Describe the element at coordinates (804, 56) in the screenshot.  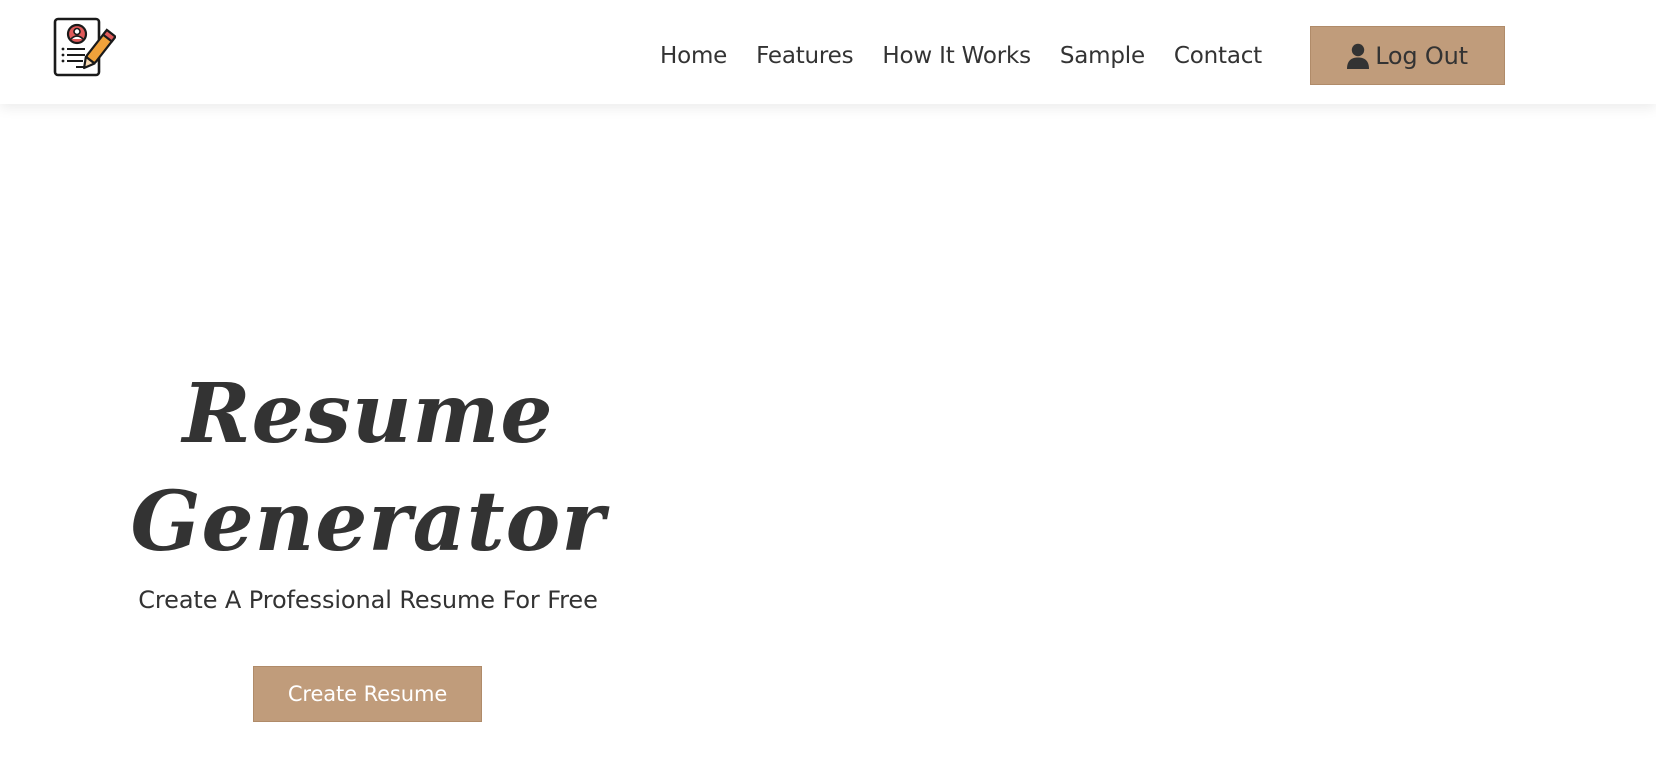
I see `nav-features-link: Features` at that location.